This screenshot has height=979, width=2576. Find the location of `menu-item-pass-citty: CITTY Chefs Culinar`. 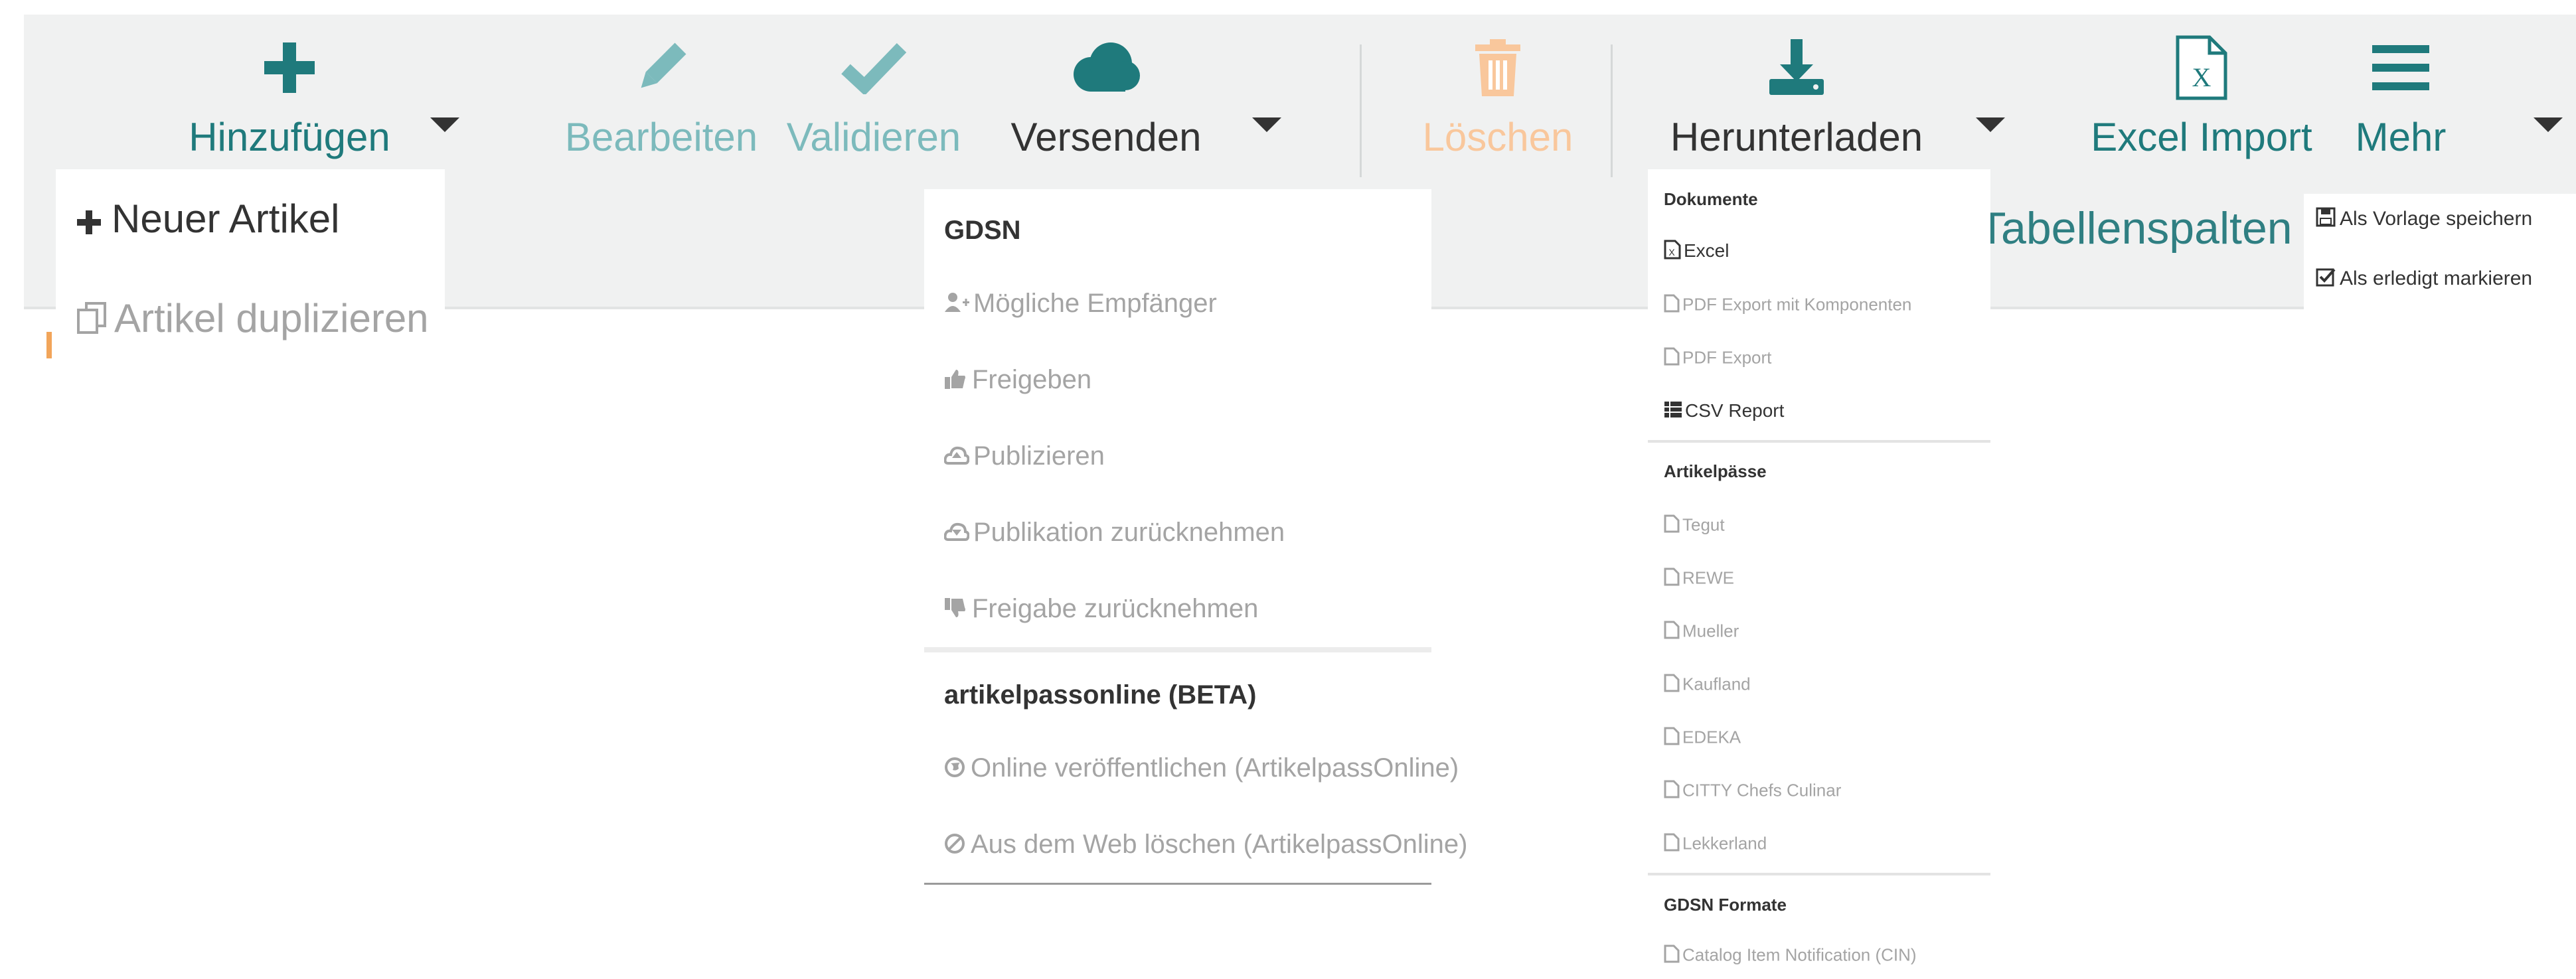

menu-item-pass-citty: CITTY Chefs Culinar is located at coordinates (1752, 791).